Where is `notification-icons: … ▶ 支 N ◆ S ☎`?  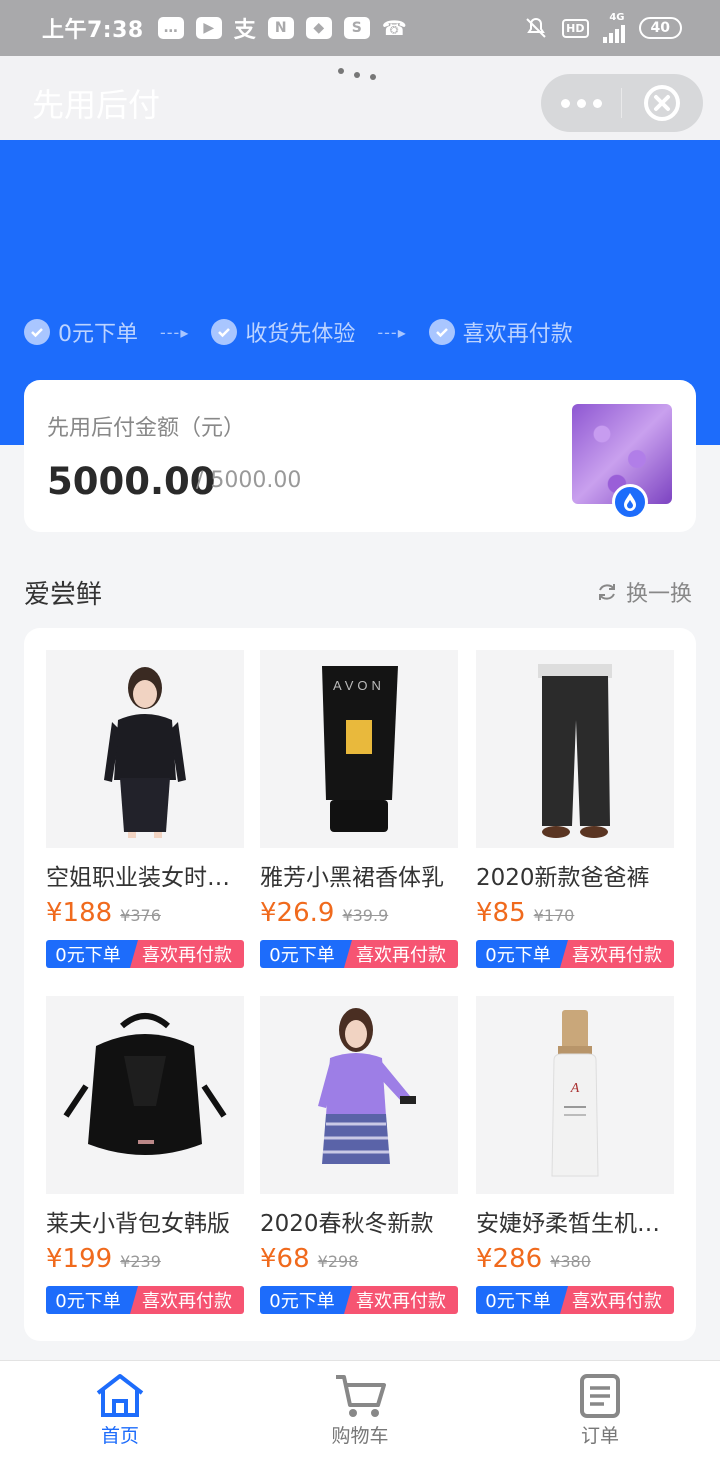
notification-icons: … ▶ 支 N ◆ S ☎ is located at coordinates (282, 28).